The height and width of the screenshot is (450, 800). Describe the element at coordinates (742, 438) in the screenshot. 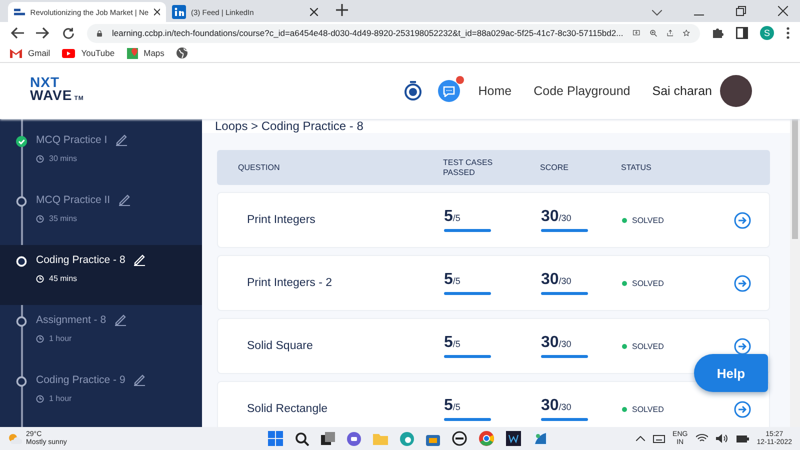

I see `battery-icon` at that location.